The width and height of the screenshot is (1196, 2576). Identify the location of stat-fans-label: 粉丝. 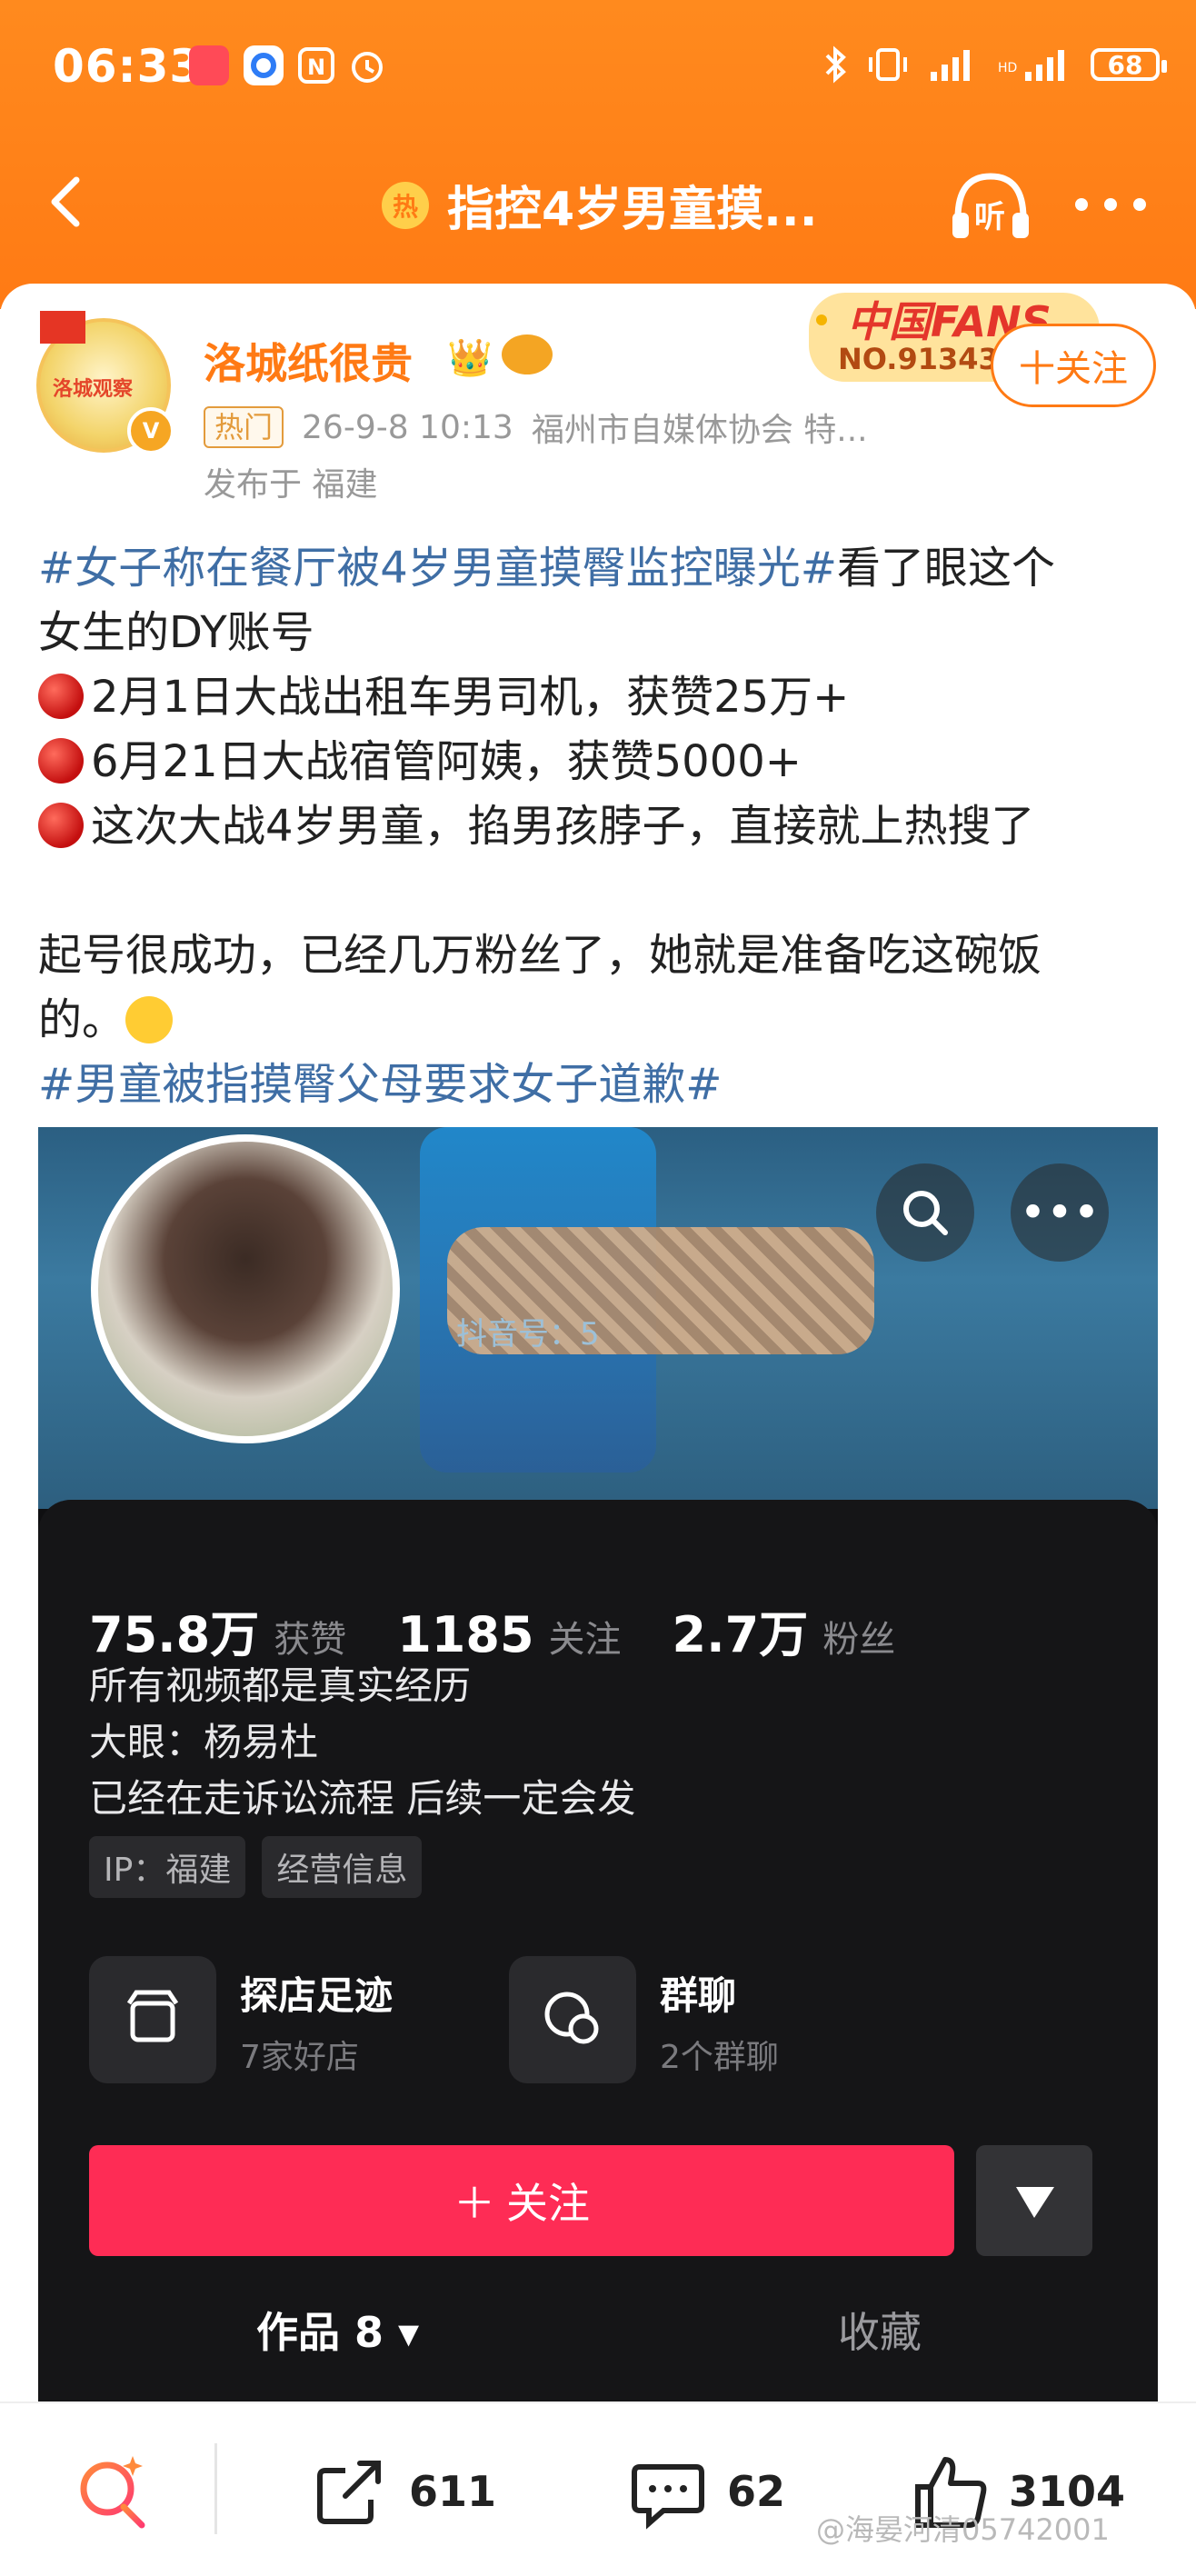
(859, 1640).